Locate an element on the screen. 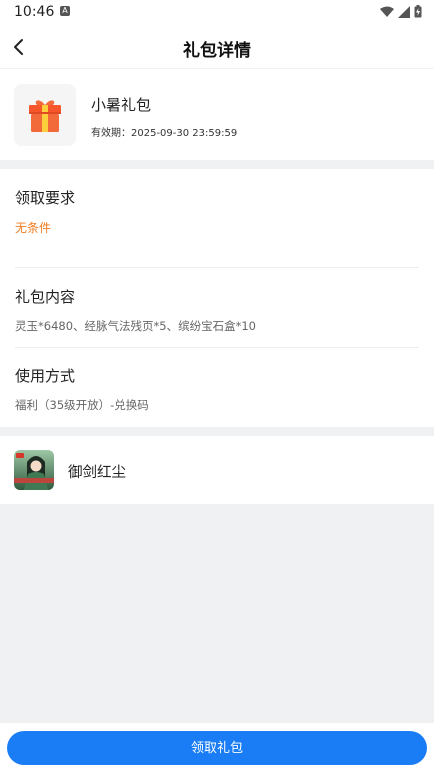 Image resolution: width=434 pixels, height=771 pixels. status-icons is located at coordinates (401, 11).